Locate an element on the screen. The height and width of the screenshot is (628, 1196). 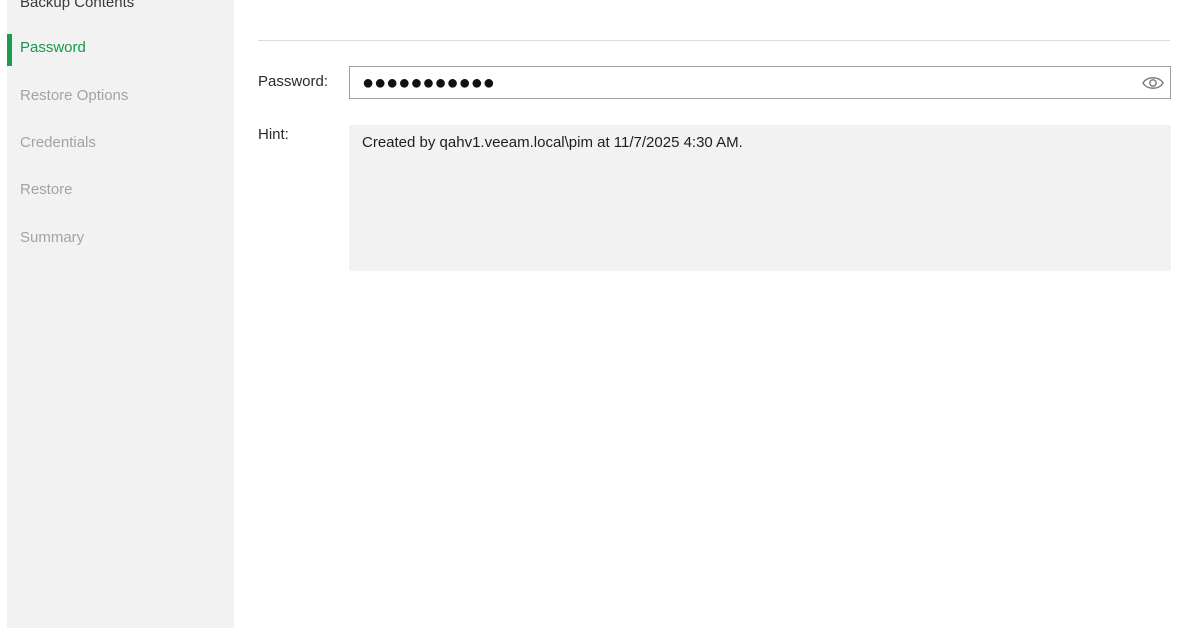
hint-label: Hint: is located at coordinates (273, 134).